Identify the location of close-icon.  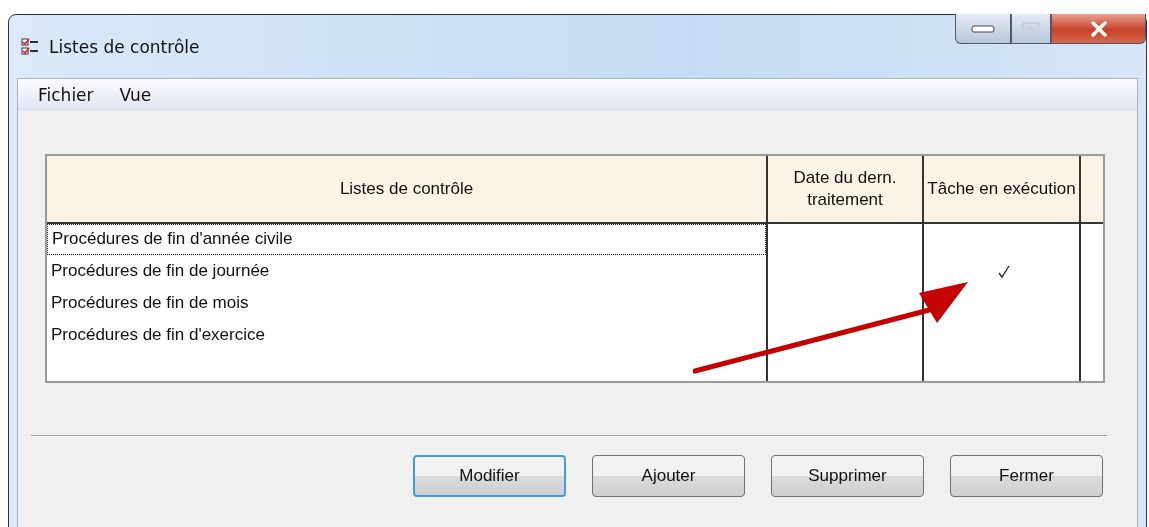
(1098, 28).